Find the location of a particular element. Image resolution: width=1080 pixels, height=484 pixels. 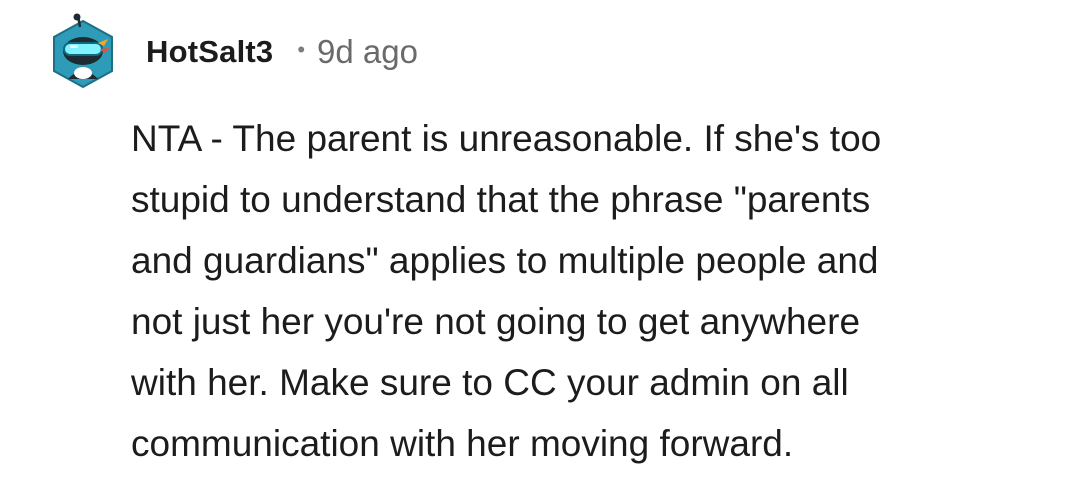

timestamp: 9d ago is located at coordinates (367, 52).